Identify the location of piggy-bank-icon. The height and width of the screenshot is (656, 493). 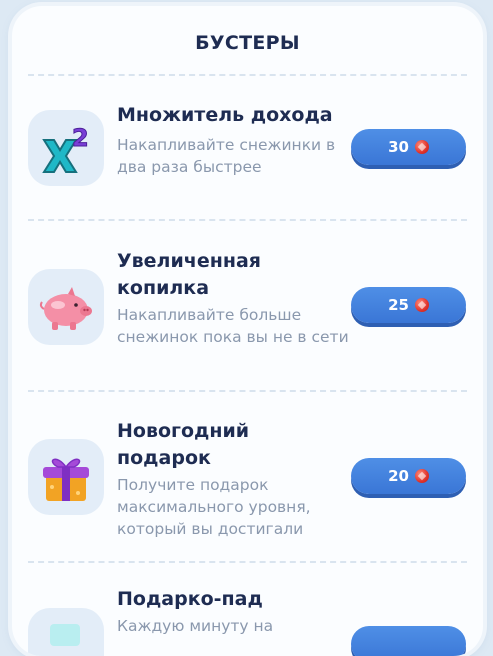
(66, 307).